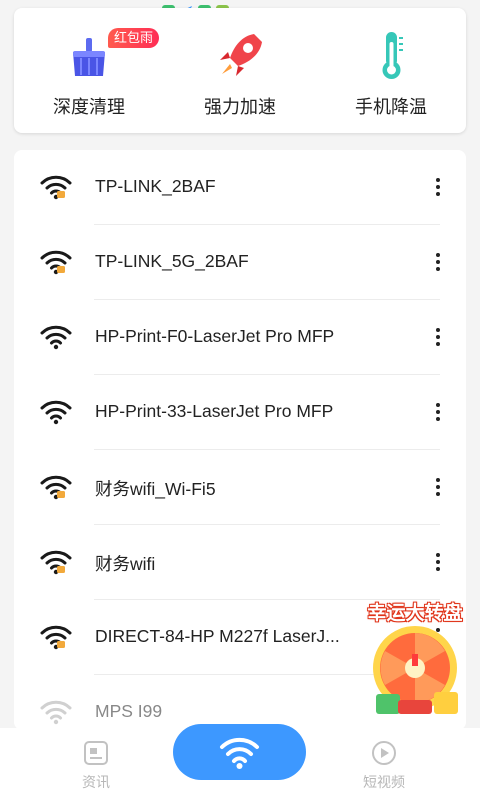 Image resolution: width=480 pixels, height=800 pixels. I want to click on tab-short-video: 短视频, so click(384, 764).